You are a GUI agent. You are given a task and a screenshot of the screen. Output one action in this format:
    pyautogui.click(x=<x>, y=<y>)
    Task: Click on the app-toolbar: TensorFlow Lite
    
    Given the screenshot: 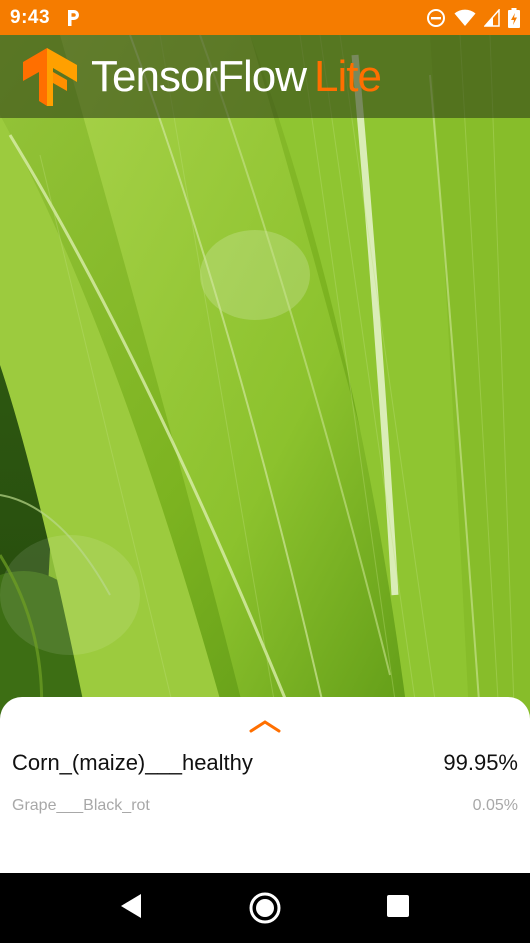 What is the action you would take?
    pyautogui.click(x=265, y=76)
    